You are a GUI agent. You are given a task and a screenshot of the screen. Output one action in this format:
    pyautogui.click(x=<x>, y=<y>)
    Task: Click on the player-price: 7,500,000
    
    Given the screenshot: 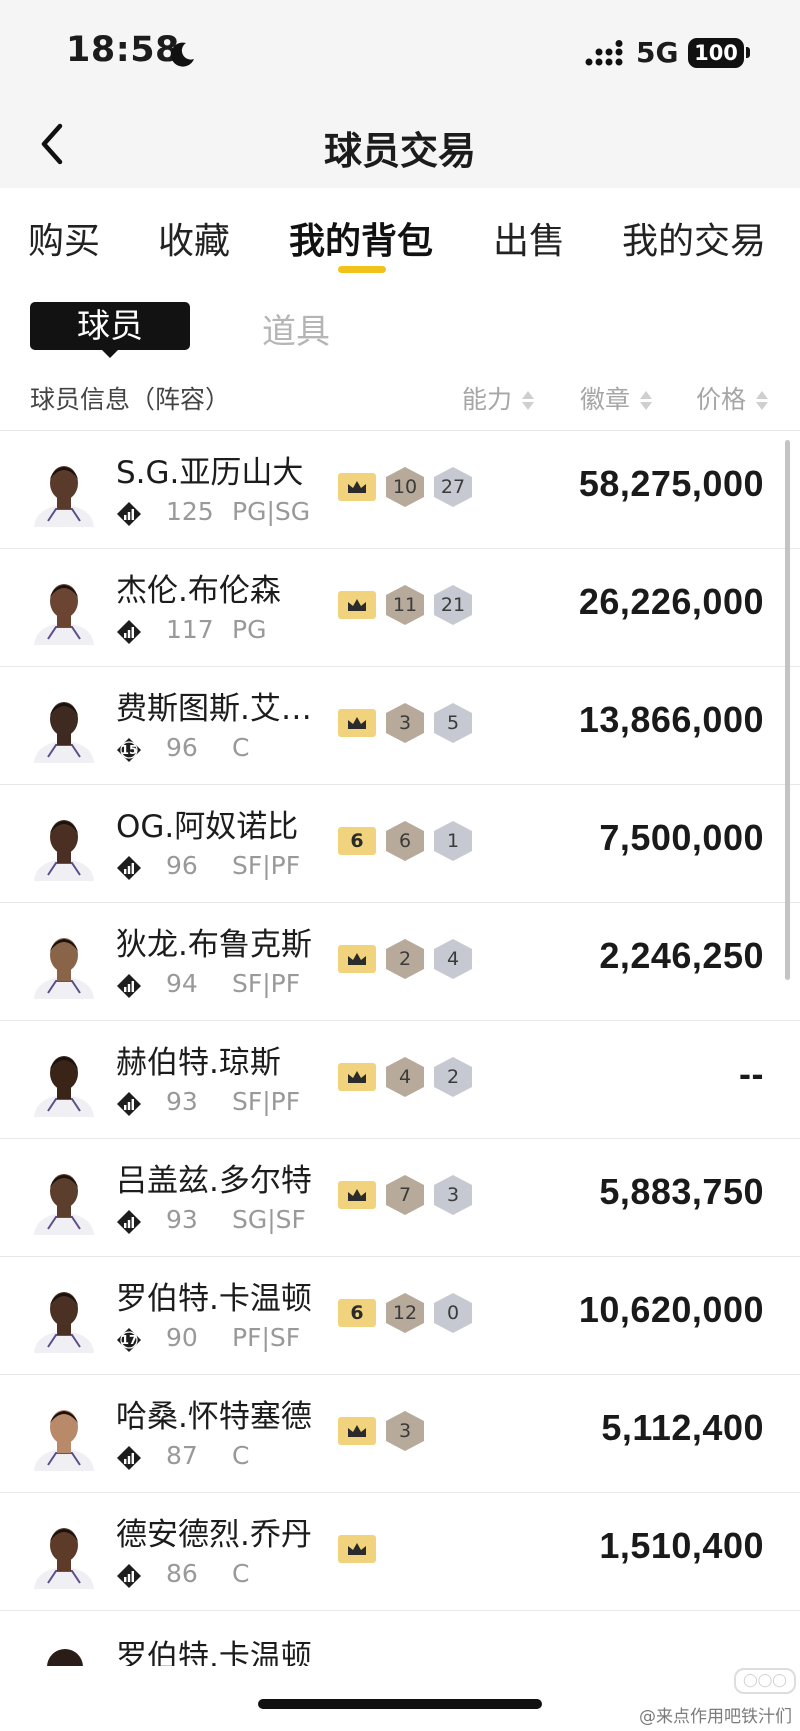 What is the action you would take?
    pyautogui.click(x=681, y=837)
    